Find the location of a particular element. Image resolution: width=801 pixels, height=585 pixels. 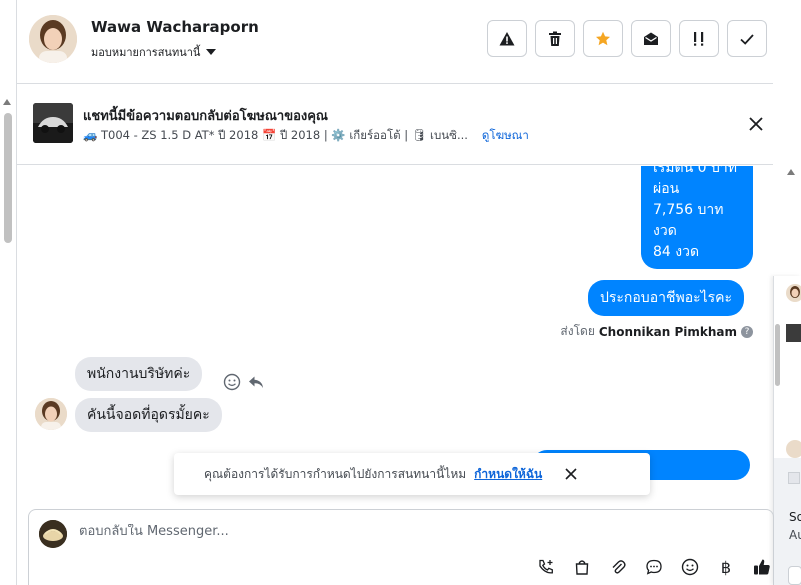

close-toast-button is located at coordinates (571, 474).